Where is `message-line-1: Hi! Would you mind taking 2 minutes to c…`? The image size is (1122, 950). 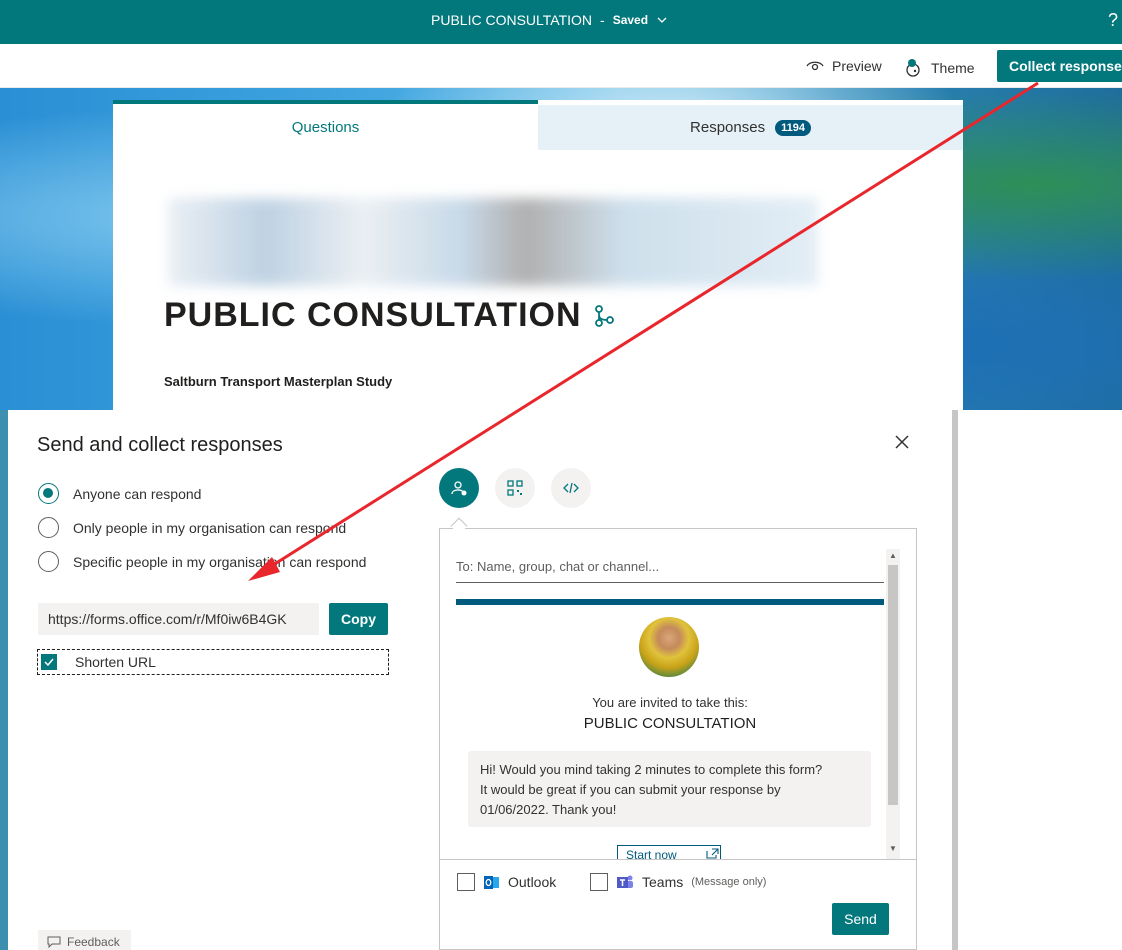
message-line-1: Hi! Would you mind taking 2 minutes to c… is located at coordinates (651, 769).